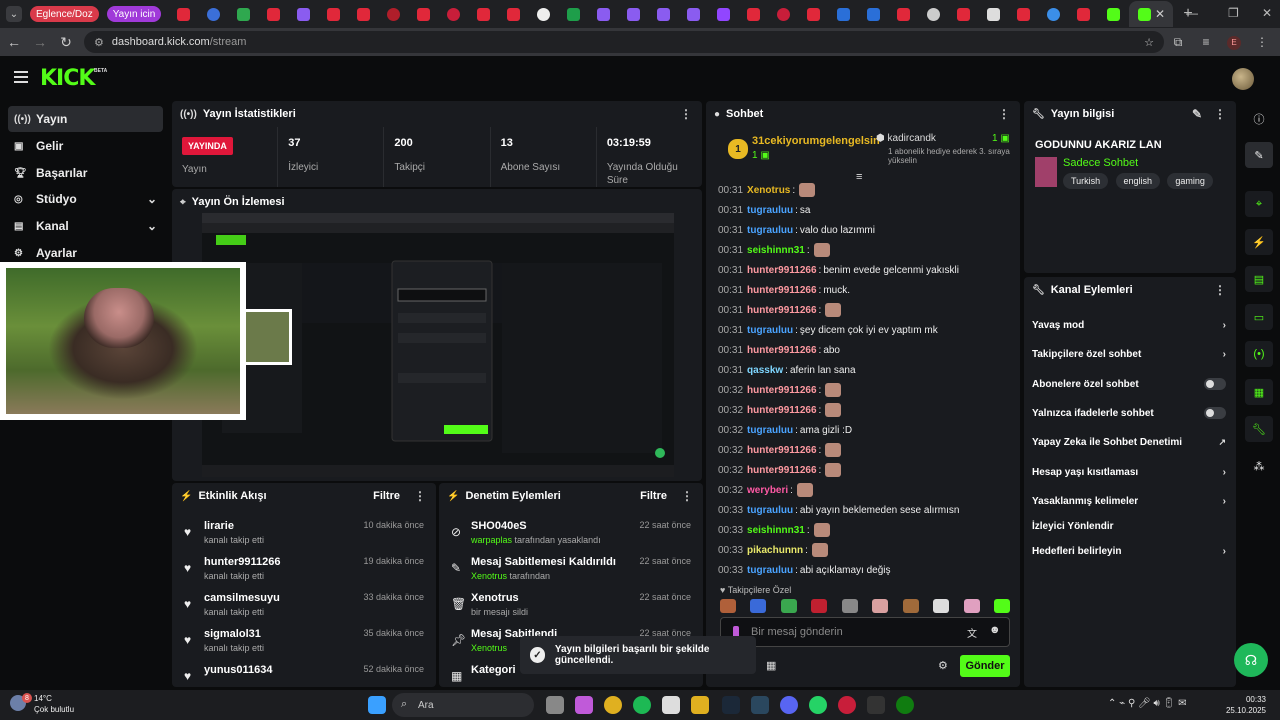  Describe the element at coordinates (859, 177) in the screenshot. I see `scroll-down-icon: ≡` at that location.